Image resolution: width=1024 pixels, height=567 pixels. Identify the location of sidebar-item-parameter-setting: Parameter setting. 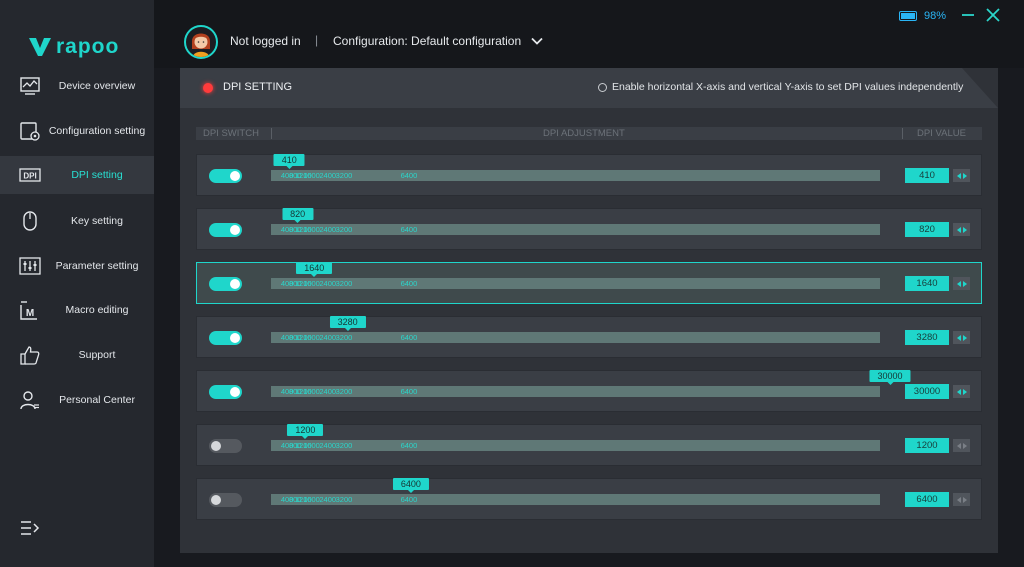
(77, 266).